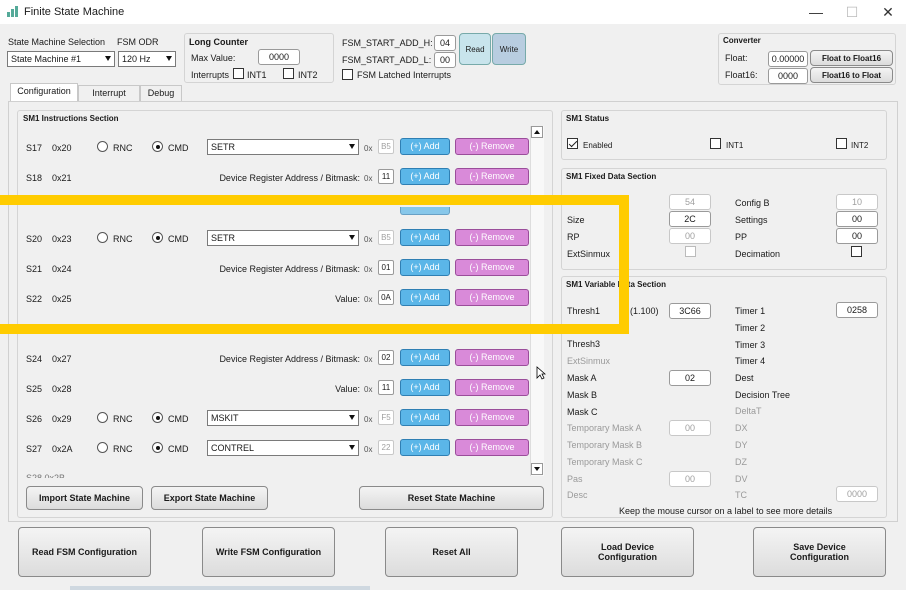  Describe the element at coordinates (690, 219) in the screenshot. I see `fixed-left-field: 2C` at that location.